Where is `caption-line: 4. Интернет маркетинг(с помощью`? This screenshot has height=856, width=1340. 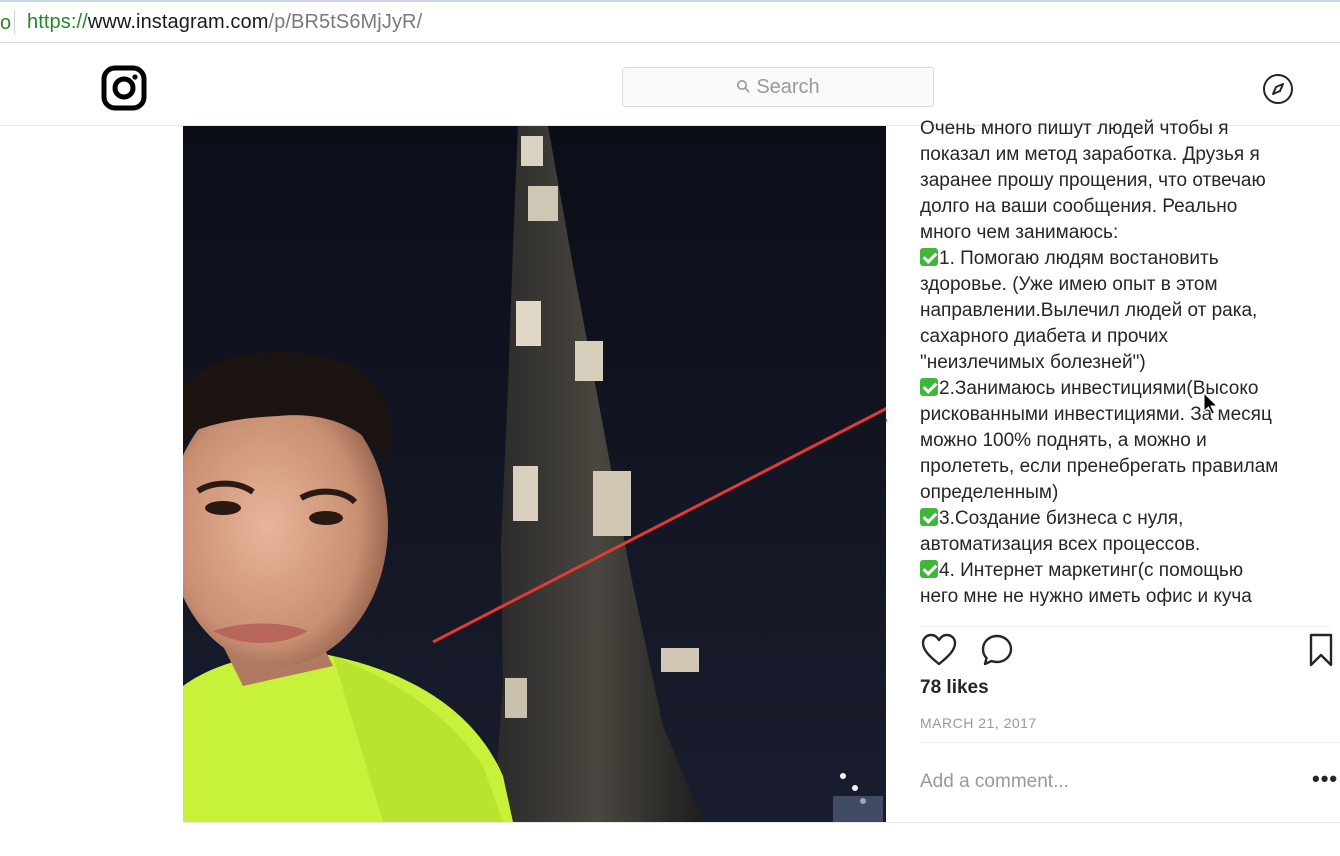
caption-line: 4. Интернет маркетинг(с помощью is located at coordinates (1091, 570).